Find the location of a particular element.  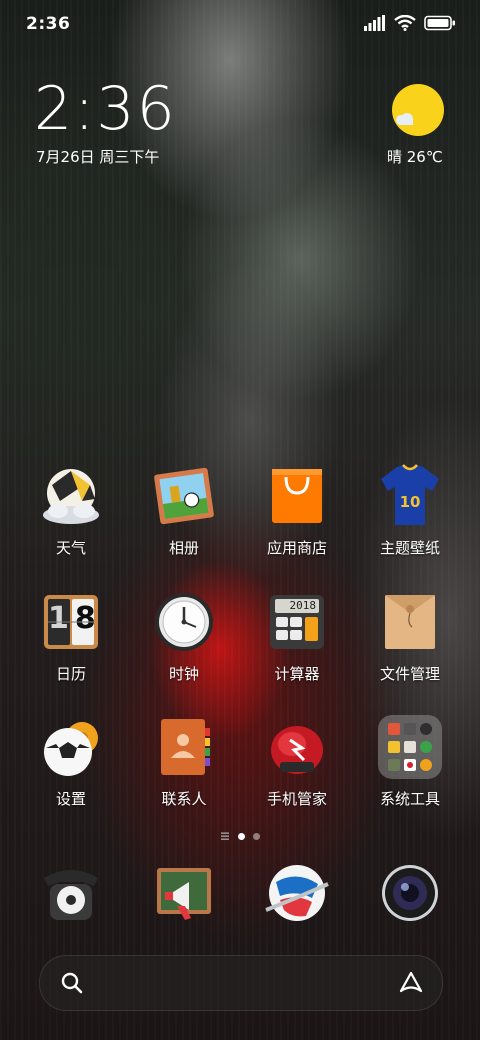

app-gallery: 相册 is located at coordinates (184, 510).